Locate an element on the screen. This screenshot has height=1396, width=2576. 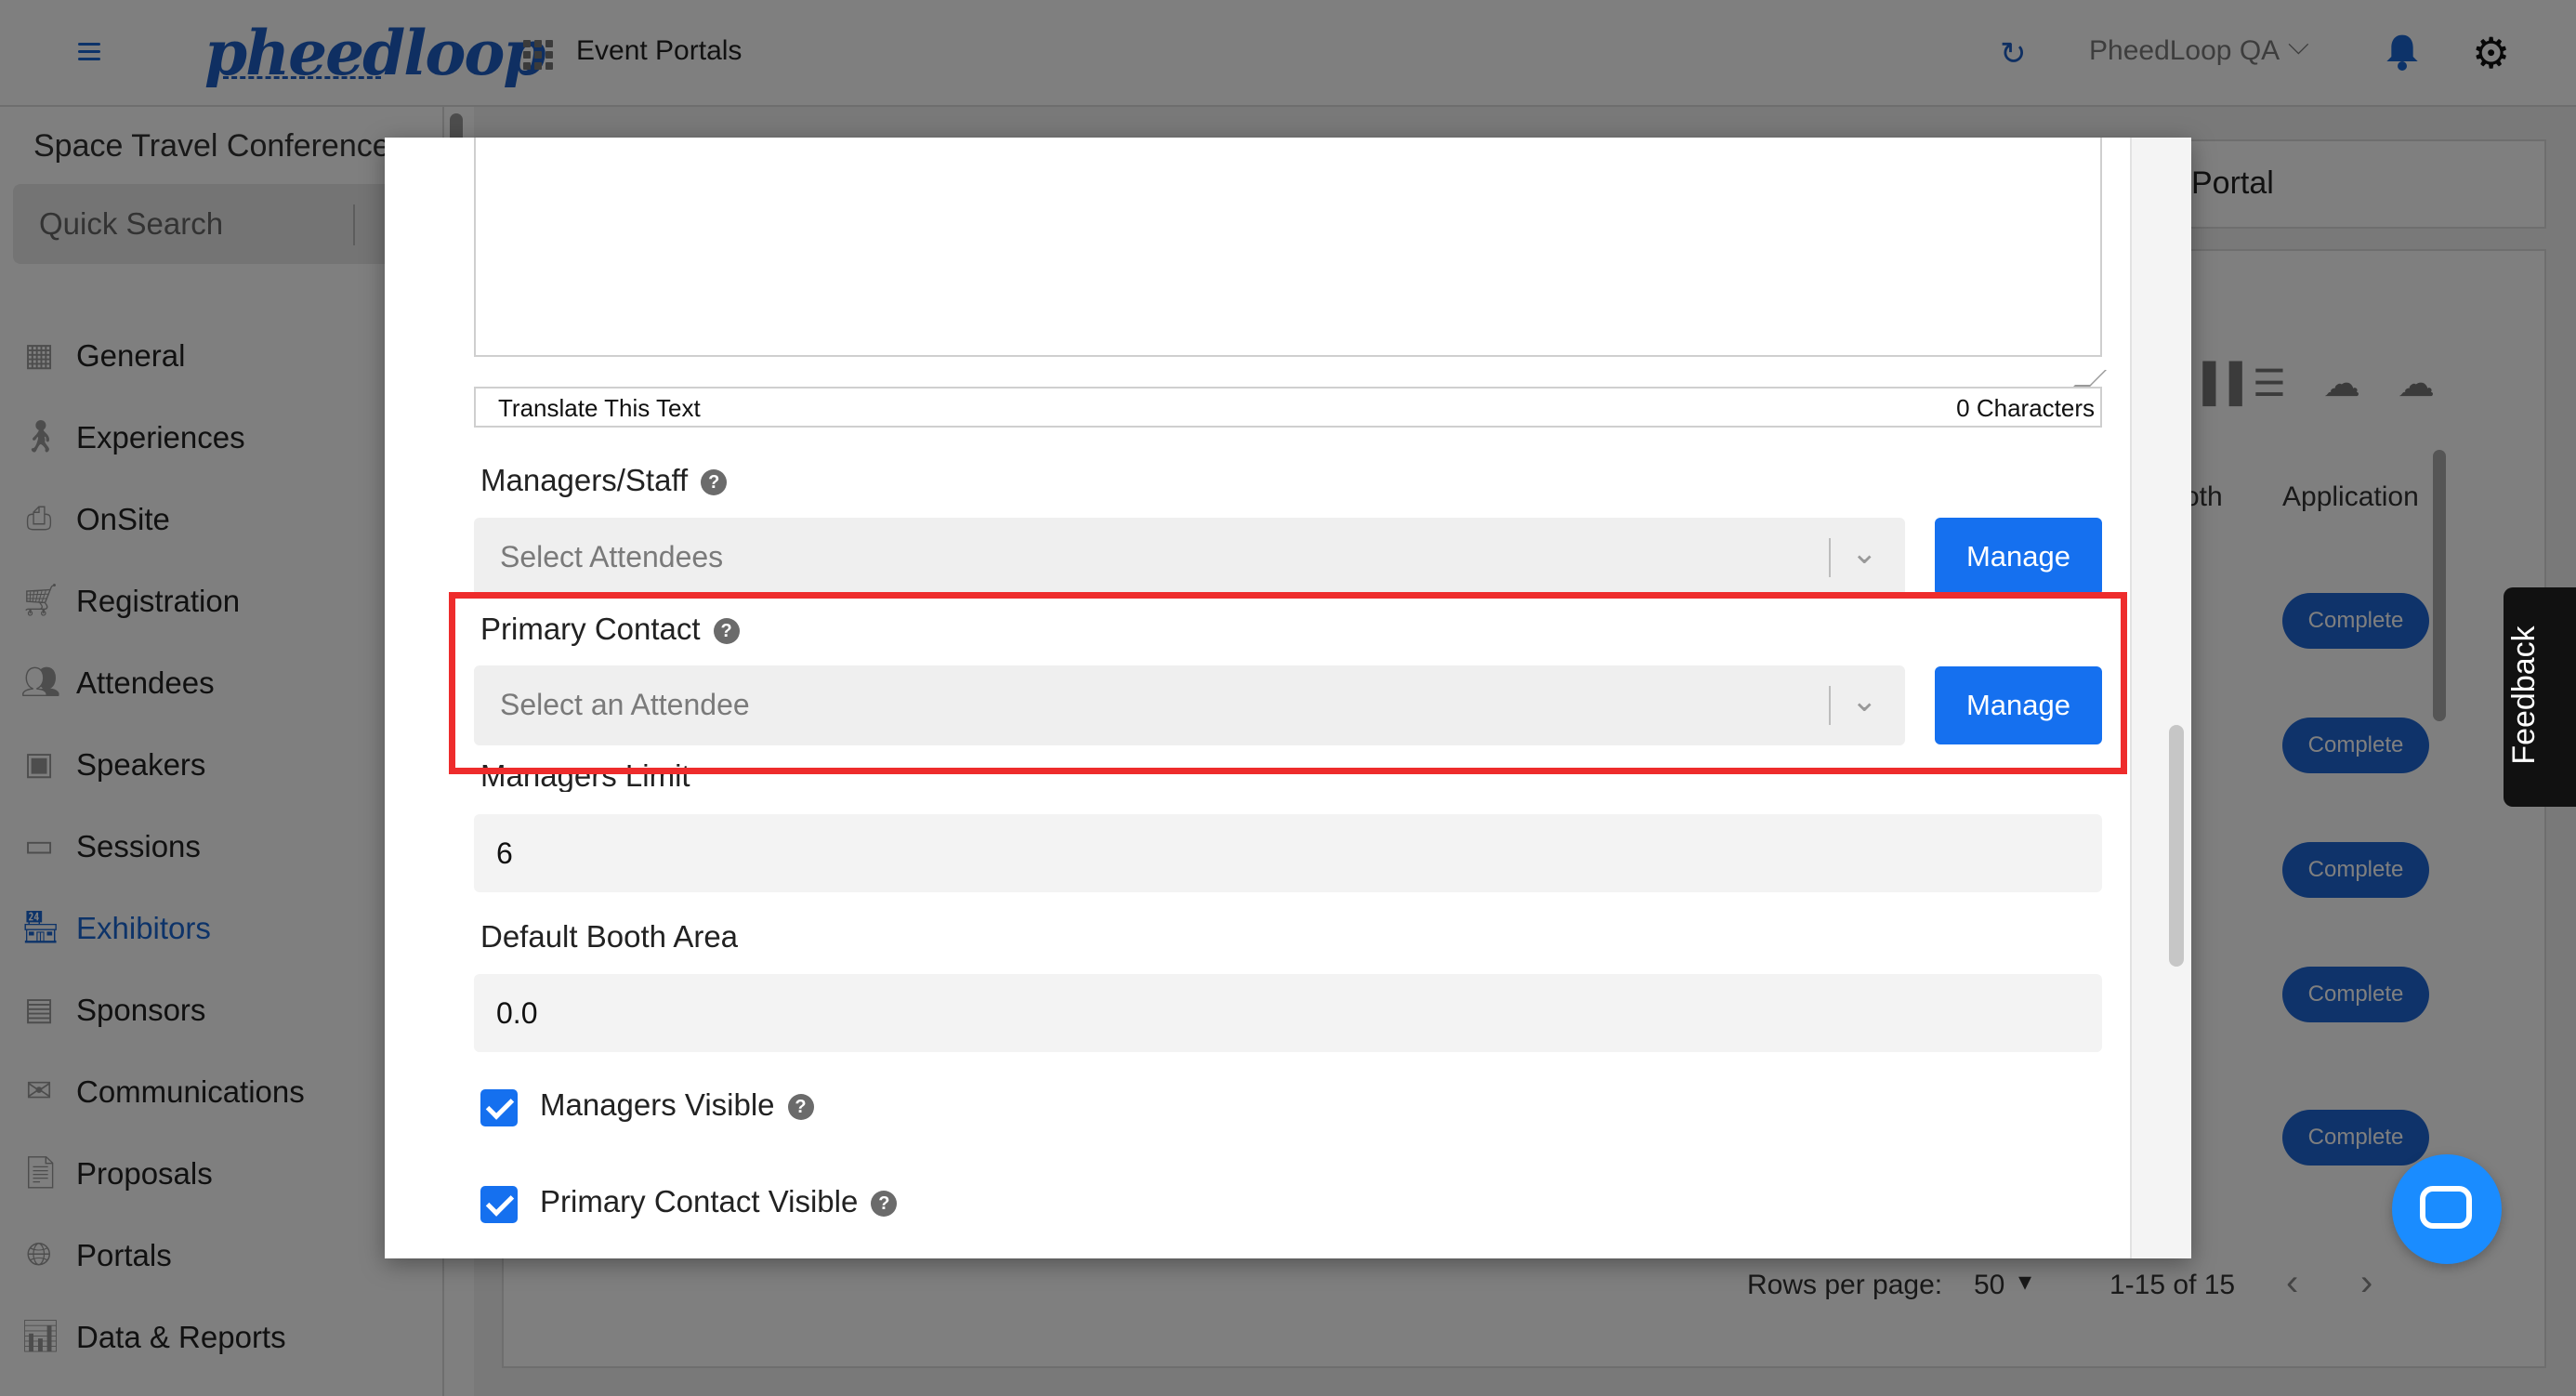
highlight-annotation is located at coordinates (1288, 683).